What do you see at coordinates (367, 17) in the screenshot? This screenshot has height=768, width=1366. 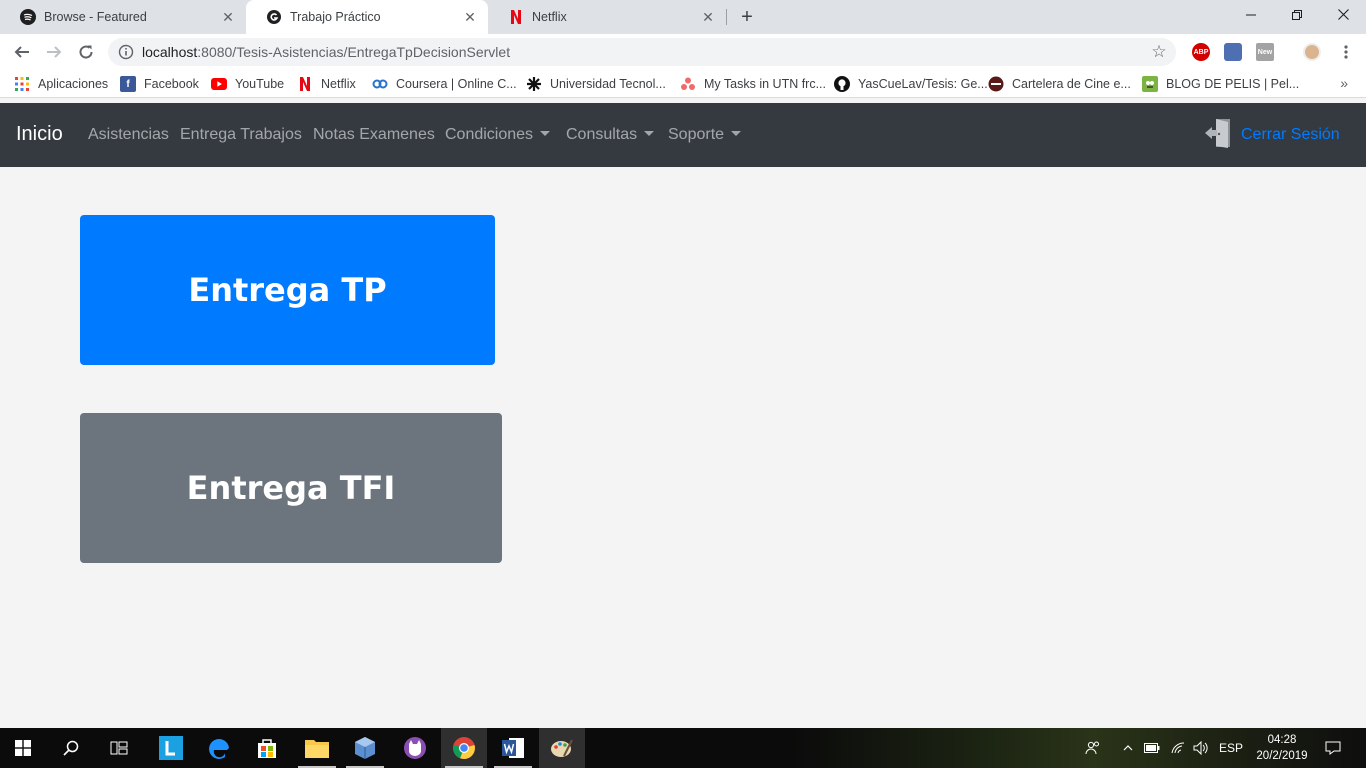 I see `tab-trabajo-practico: Trabajo Práctico ✕` at bounding box center [367, 17].